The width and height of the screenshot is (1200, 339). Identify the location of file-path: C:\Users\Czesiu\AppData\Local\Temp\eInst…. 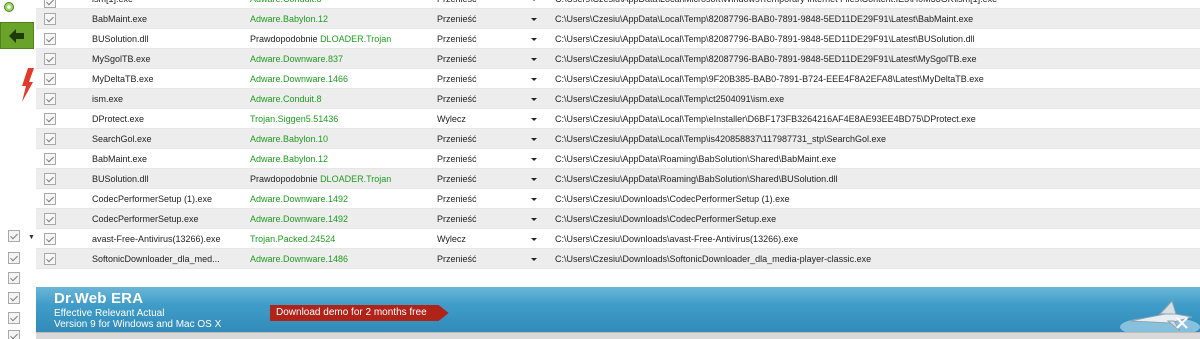
(765, 119).